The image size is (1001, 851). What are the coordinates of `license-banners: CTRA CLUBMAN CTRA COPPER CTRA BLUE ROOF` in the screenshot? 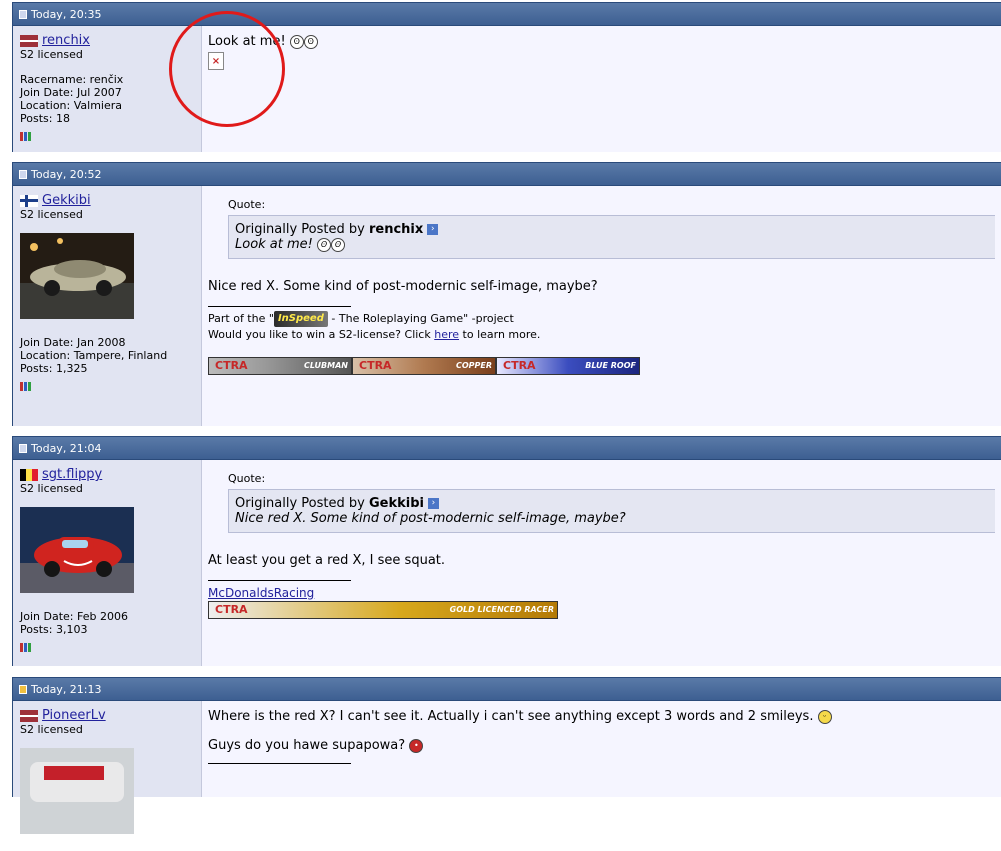 It's located at (601, 366).